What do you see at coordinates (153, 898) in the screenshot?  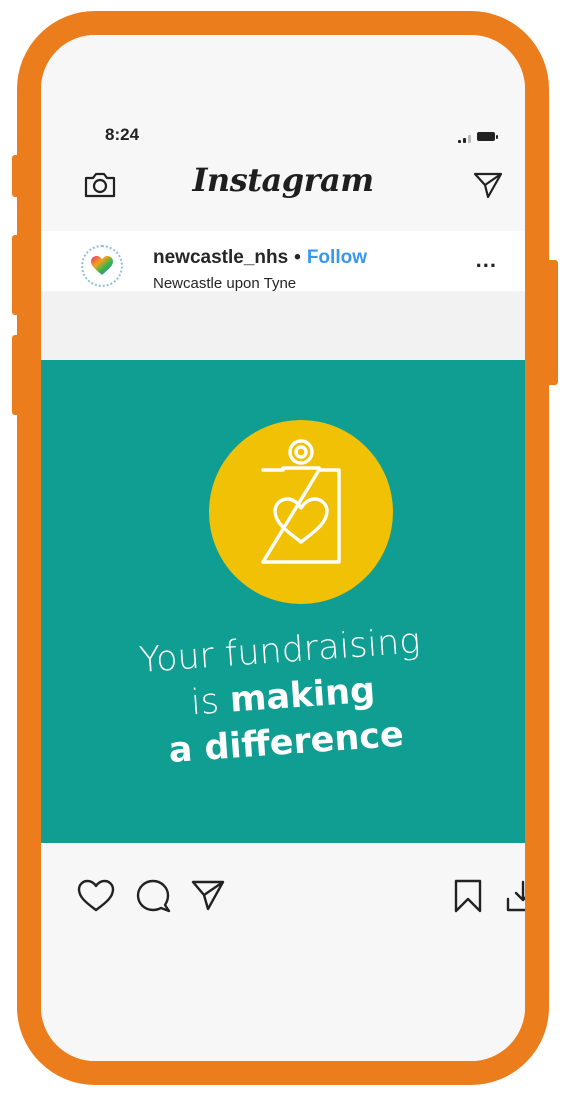 I see `comment-icon` at bounding box center [153, 898].